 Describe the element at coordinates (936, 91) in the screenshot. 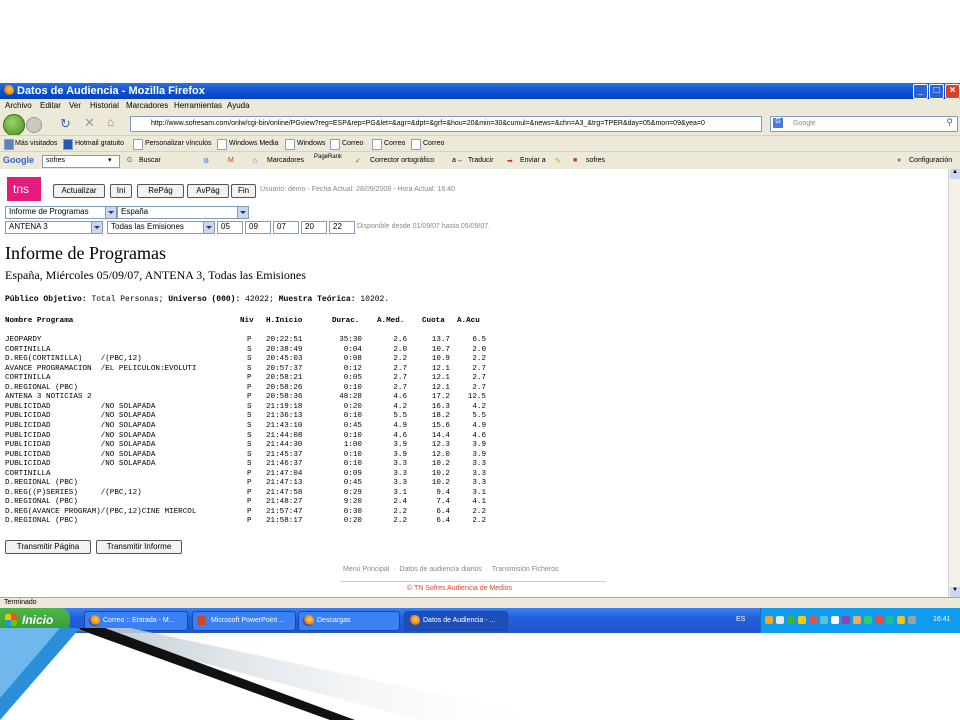

I see `maximize-icon: □` at that location.